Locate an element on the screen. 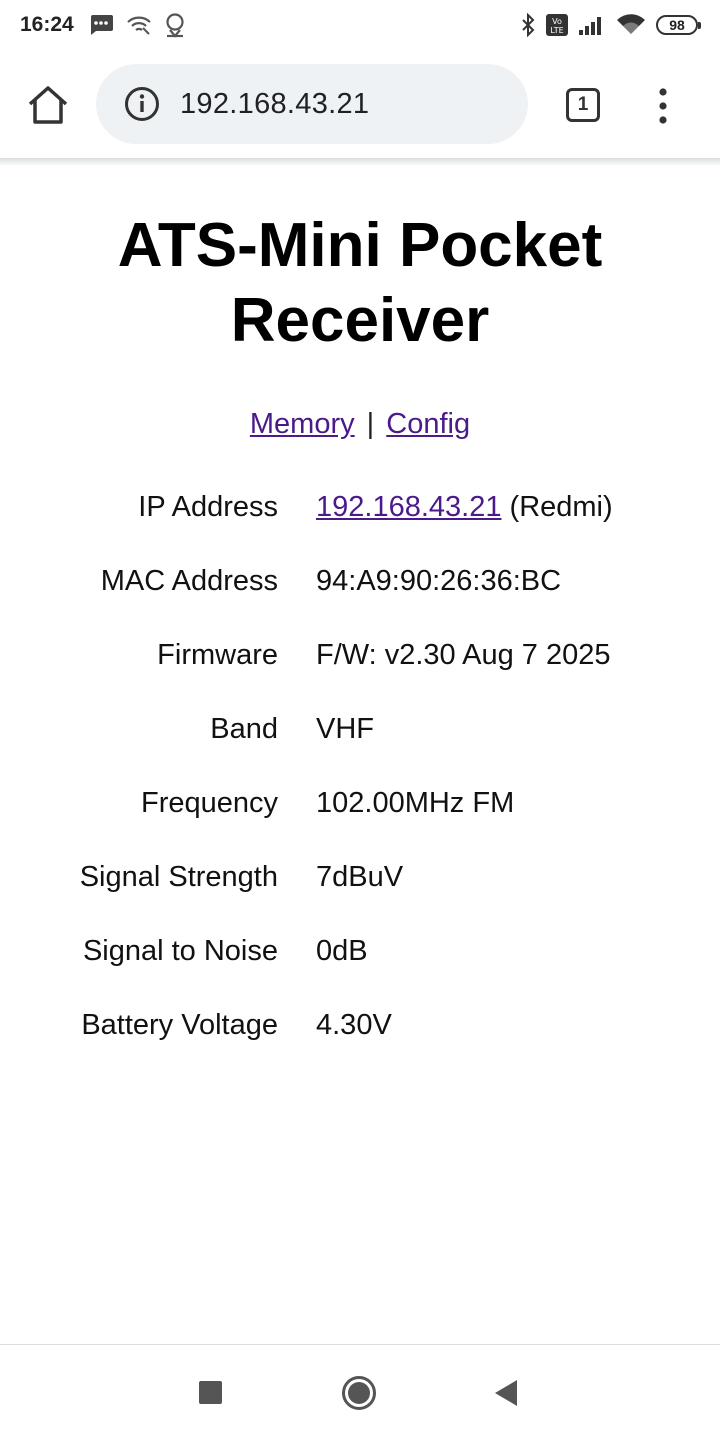 The width and height of the screenshot is (720, 1440). location-icon is located at coordinates (175, 25).